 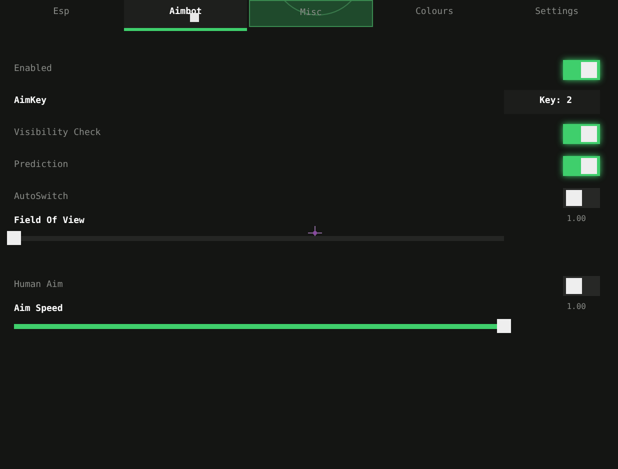 What do you see at coordinates (38, 285) in the screenshot?
I see `setting-label: Human Aim` at bounding box center [38, 285].